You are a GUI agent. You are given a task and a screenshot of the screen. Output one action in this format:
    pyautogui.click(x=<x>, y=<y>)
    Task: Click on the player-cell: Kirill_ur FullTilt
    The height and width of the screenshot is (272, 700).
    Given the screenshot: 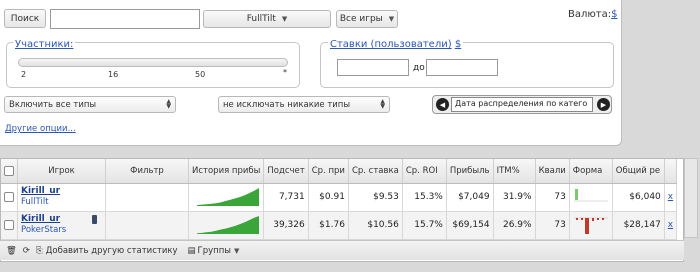 What is the action you would take?
    pyautogui.click(x=61, y=197)
    